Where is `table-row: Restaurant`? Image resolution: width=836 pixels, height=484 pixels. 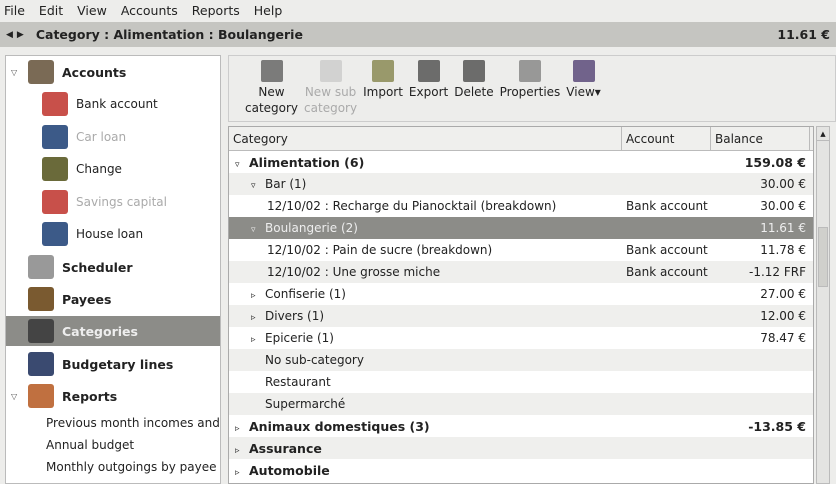
table-row: Restaurant is located at coordinates (521, 382).